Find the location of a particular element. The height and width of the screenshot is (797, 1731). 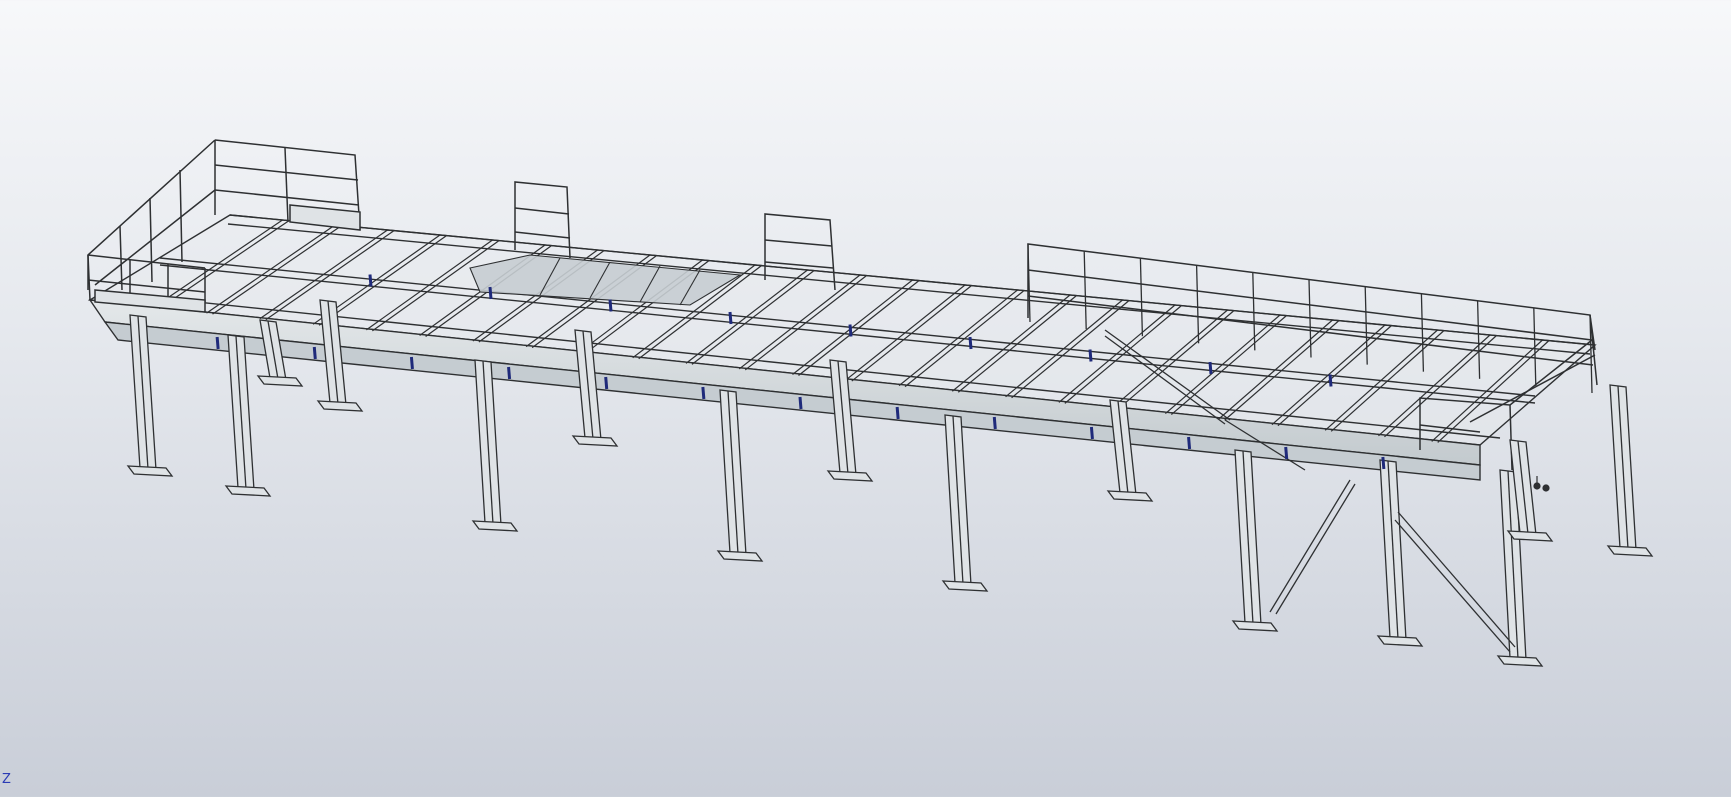

bracket-detail is located at coordinates (1541, 484).